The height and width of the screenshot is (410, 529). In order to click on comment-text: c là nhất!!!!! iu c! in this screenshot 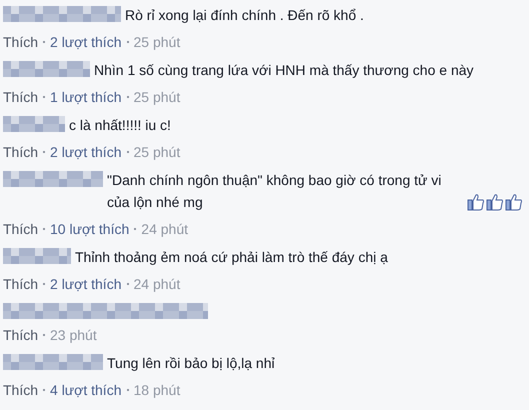, I will do `click(120, 125)`.